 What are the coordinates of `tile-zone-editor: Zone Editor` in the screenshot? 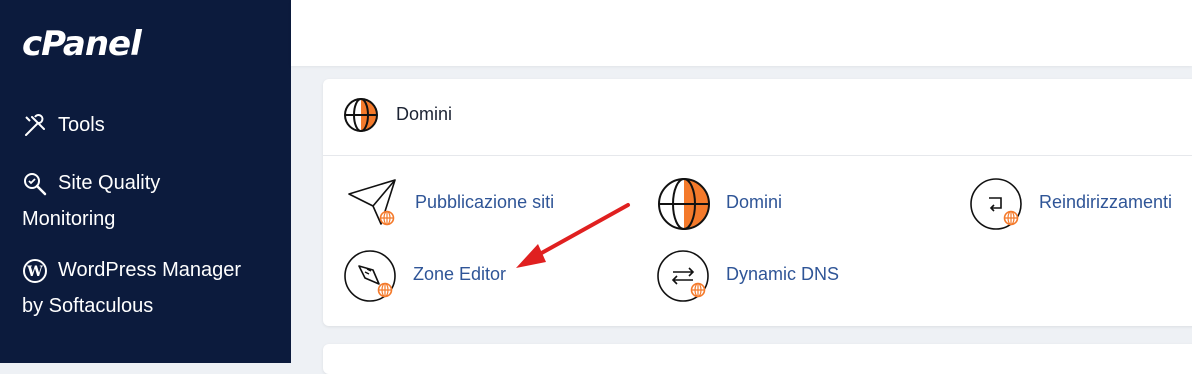 It's located at (443, 276).